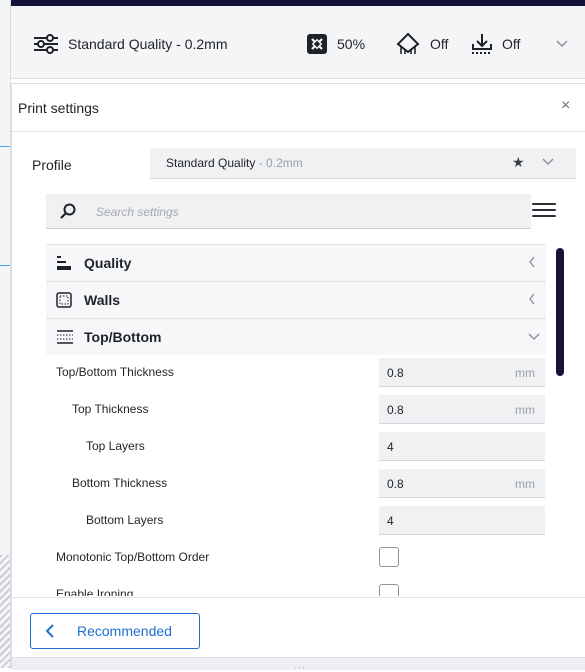 This screenshot has height=672, width=585. What do you see at coordinates (296, 484) in the screenshot?
I see `setting-bottom-thickness: Bottom Thickness 0.8 mm` at bounding box center [296, 484].